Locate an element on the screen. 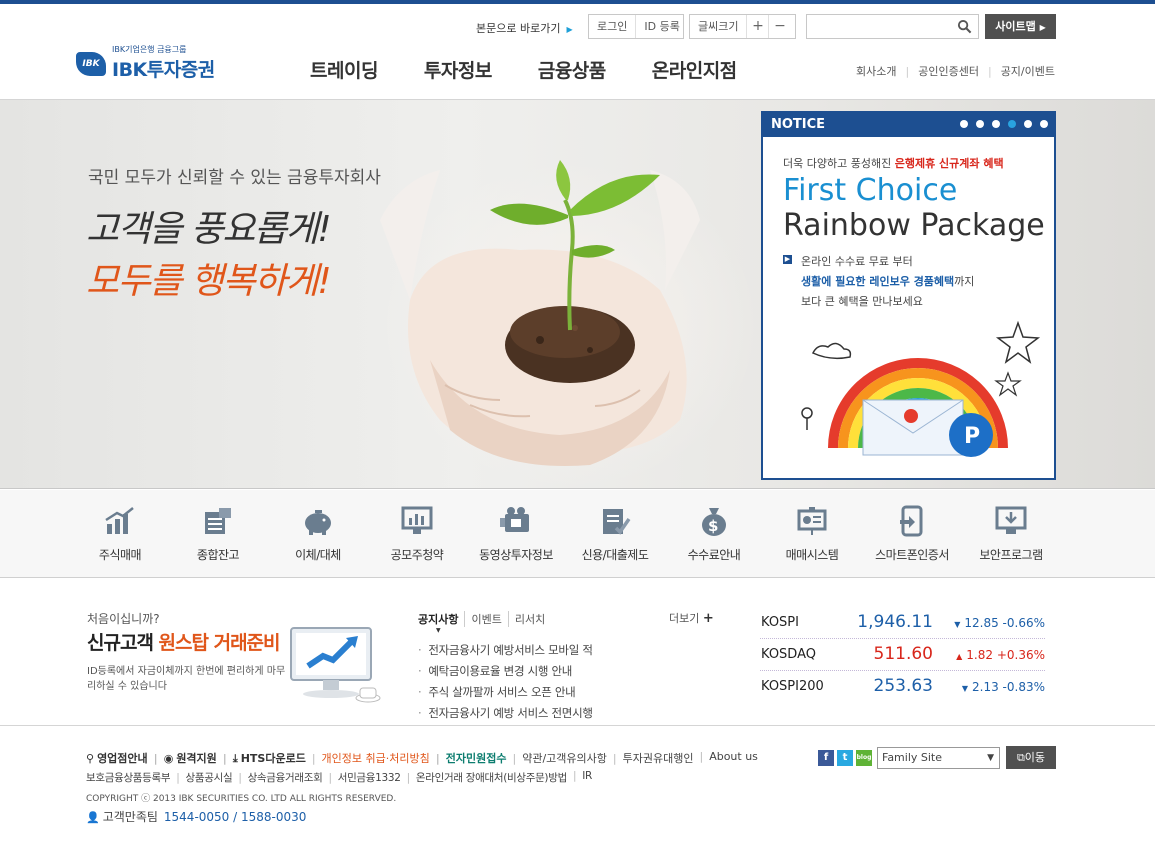 The width and height of the screenshot is (1155, 853). quick-label: 스마트폰인증서 is located at coordinates (912, 555).